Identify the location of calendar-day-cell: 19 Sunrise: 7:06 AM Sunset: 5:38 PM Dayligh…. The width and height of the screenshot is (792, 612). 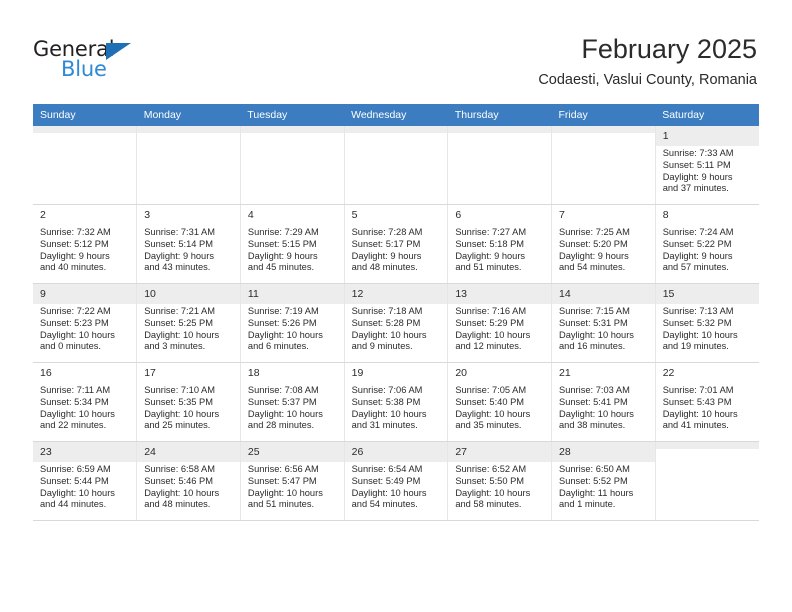
(396, 402).